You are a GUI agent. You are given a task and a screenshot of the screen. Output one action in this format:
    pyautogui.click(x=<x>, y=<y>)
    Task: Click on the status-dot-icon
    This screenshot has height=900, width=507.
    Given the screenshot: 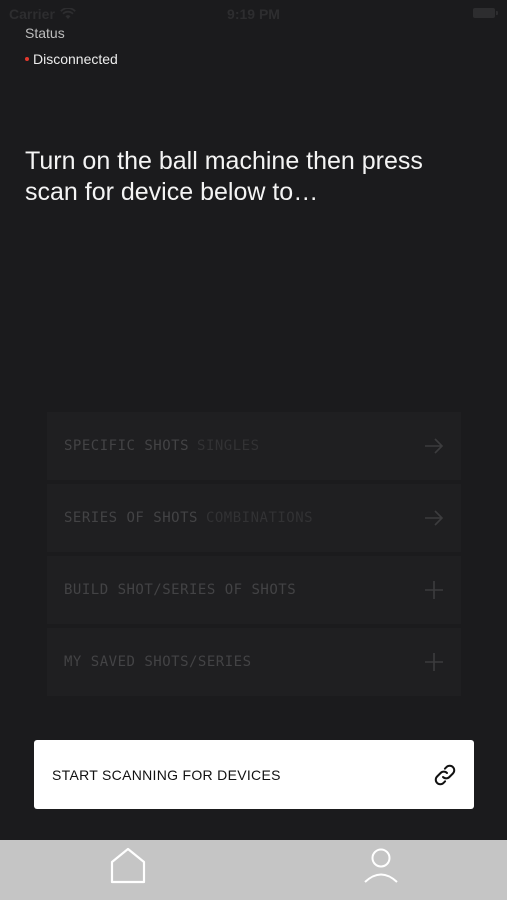 What is the action you would take?
    pyautogui.click(x=27, y=59)
    